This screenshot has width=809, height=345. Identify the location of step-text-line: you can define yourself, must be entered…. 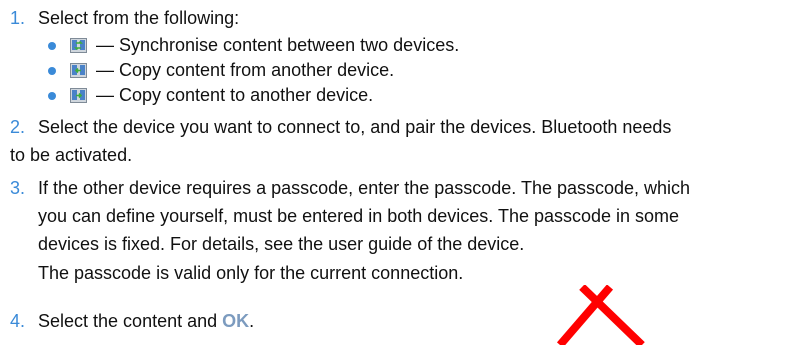
(359, 216).